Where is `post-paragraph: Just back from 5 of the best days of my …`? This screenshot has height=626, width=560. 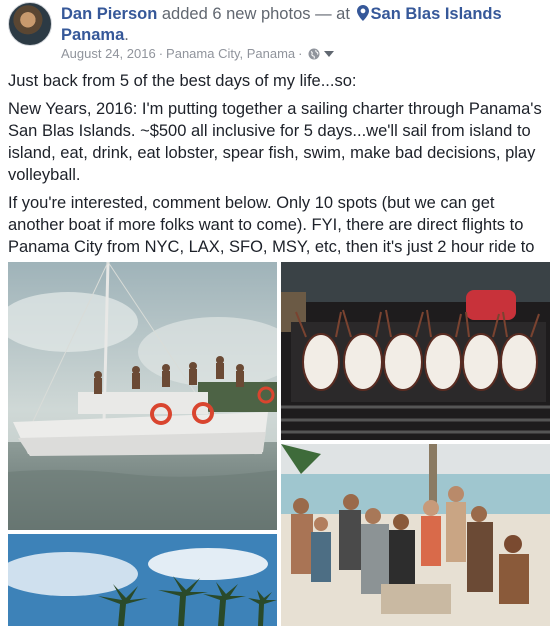
post-paragraph: Just back from 5 of the best days of my … is located at coordinates (182, 81).